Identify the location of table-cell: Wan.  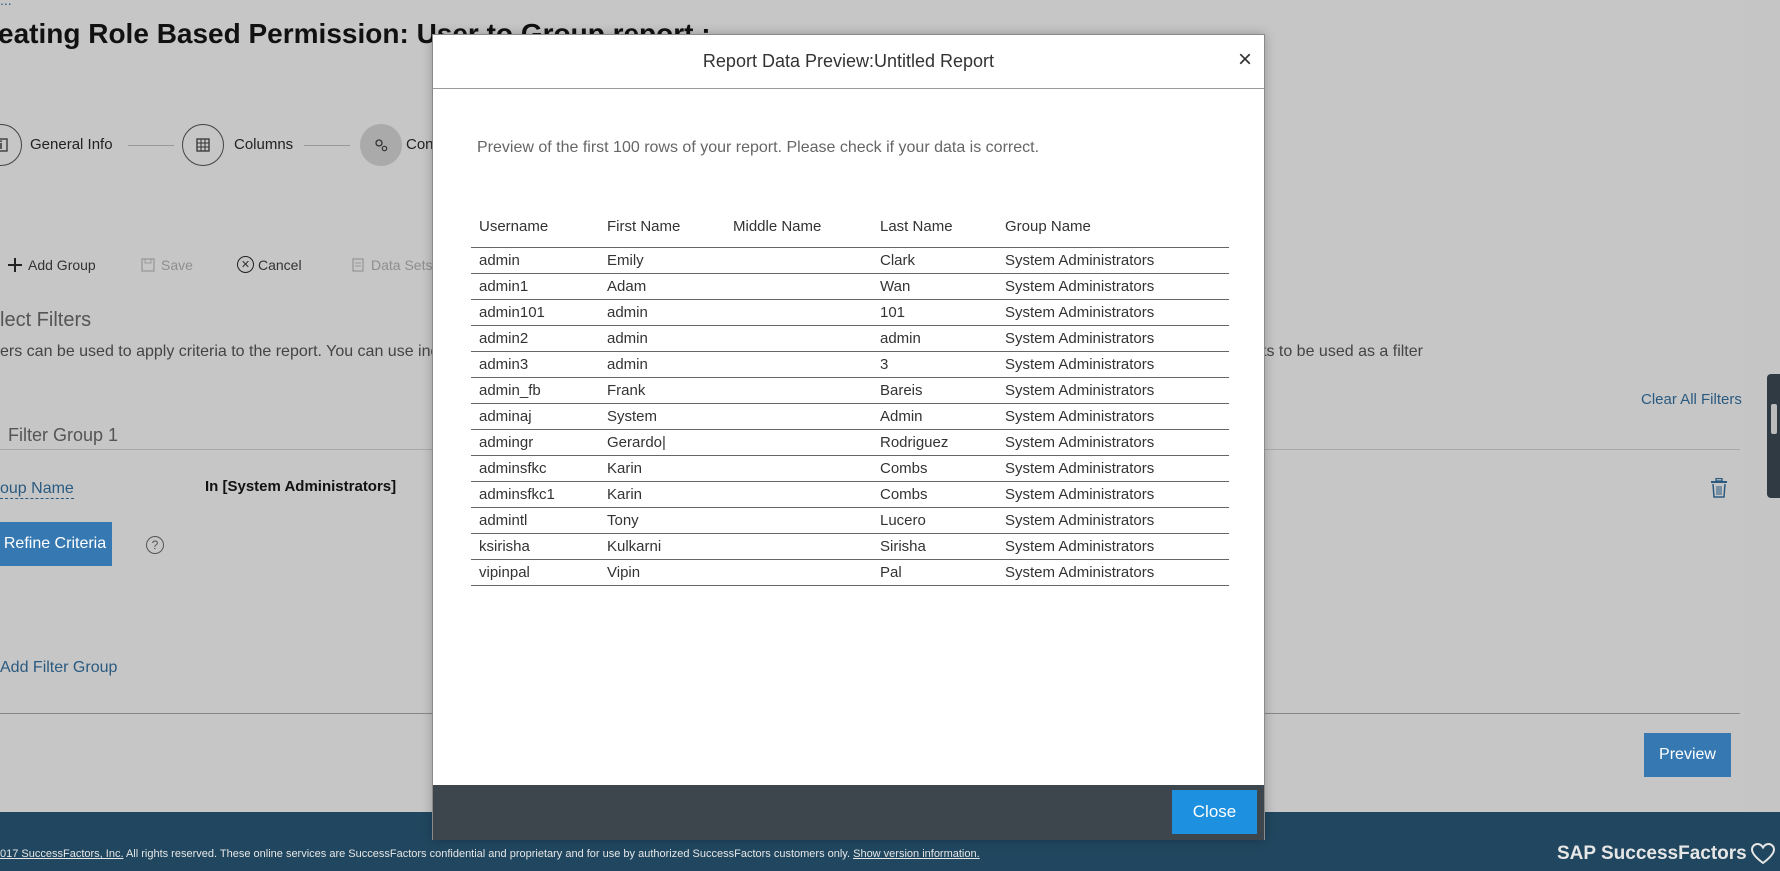
(934, 286).